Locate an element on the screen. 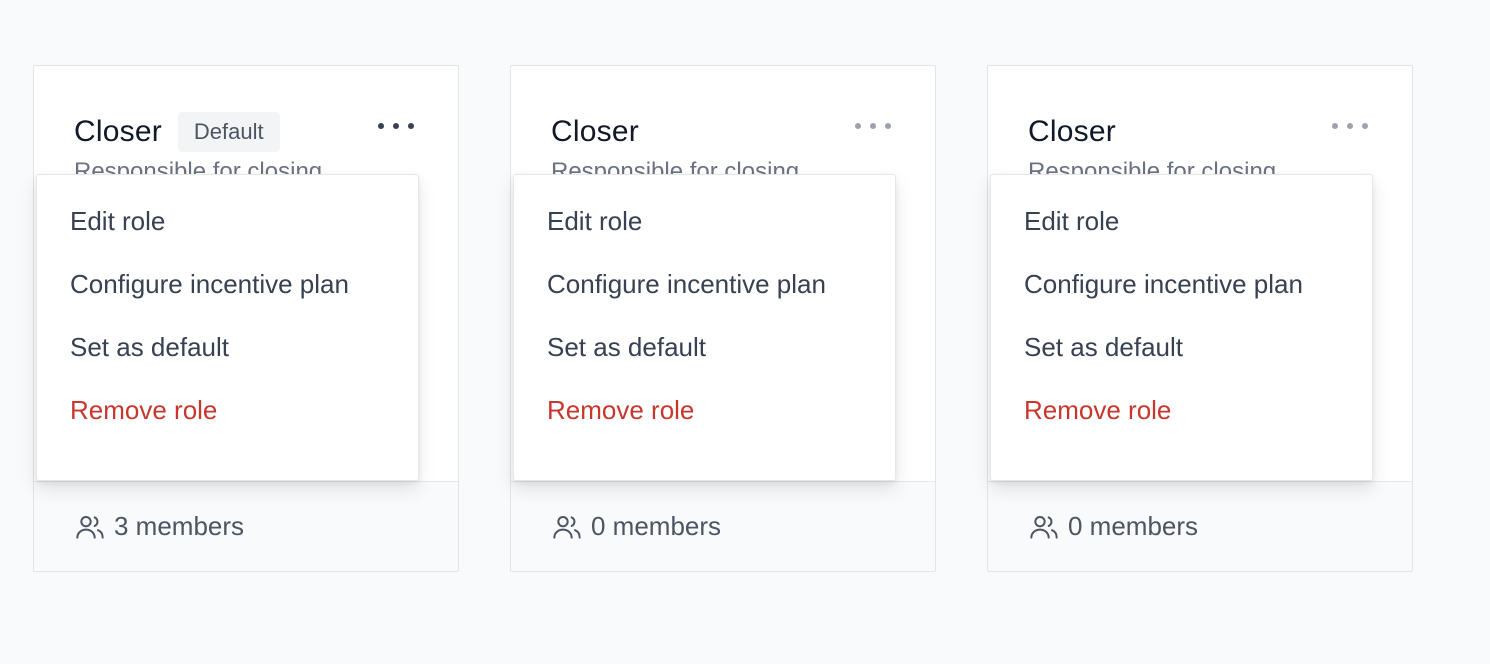  members-count: 3 members is located at coordinates (179, 526).